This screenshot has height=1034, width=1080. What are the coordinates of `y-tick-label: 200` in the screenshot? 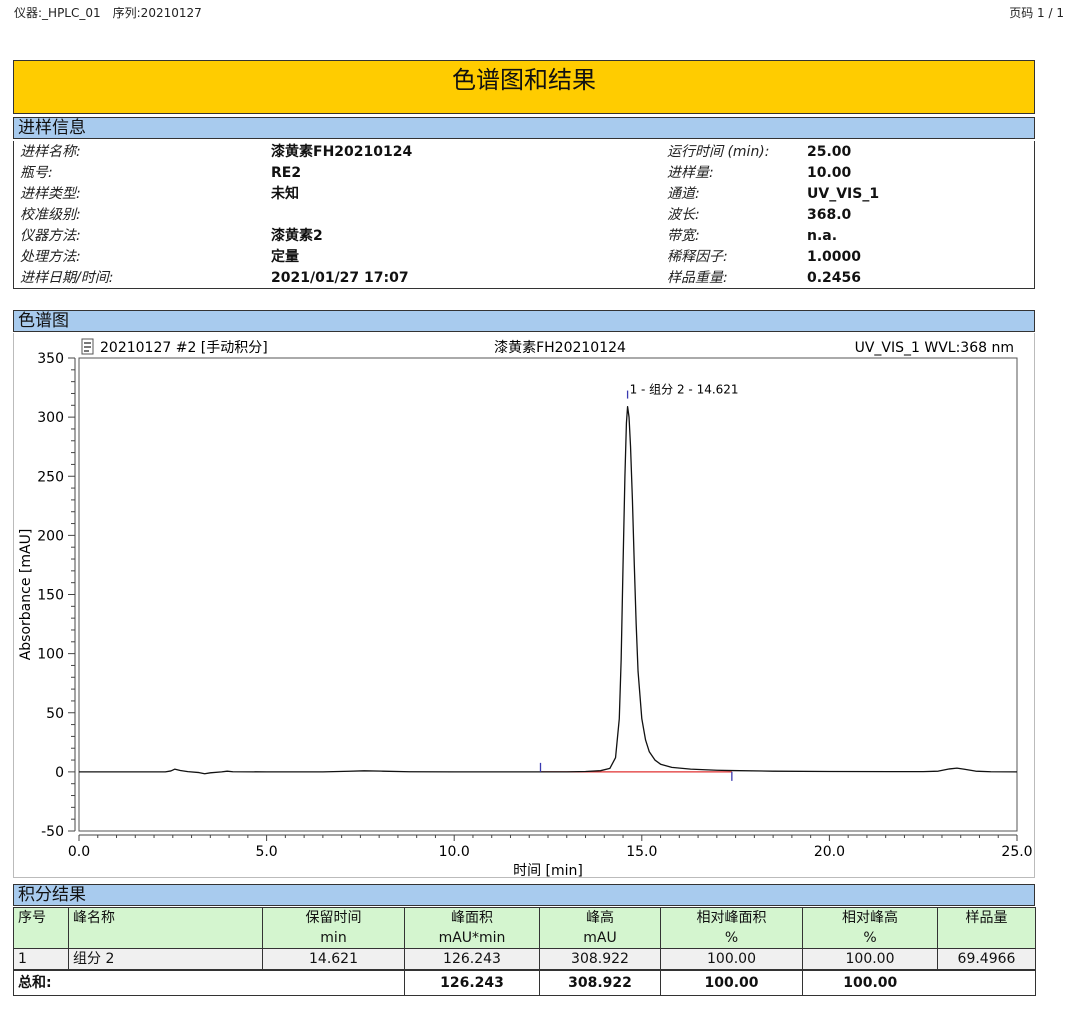 It's located at (50, 536).